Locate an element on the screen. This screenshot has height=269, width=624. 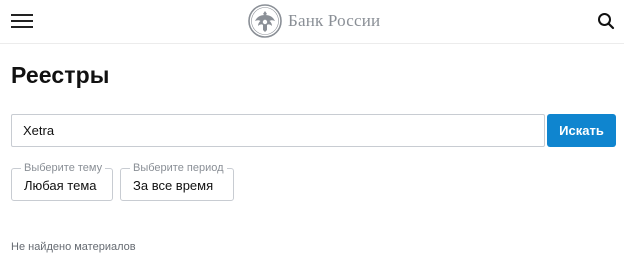
period-filter-select: Выберите период За все время is located at coordinates (177, 181).